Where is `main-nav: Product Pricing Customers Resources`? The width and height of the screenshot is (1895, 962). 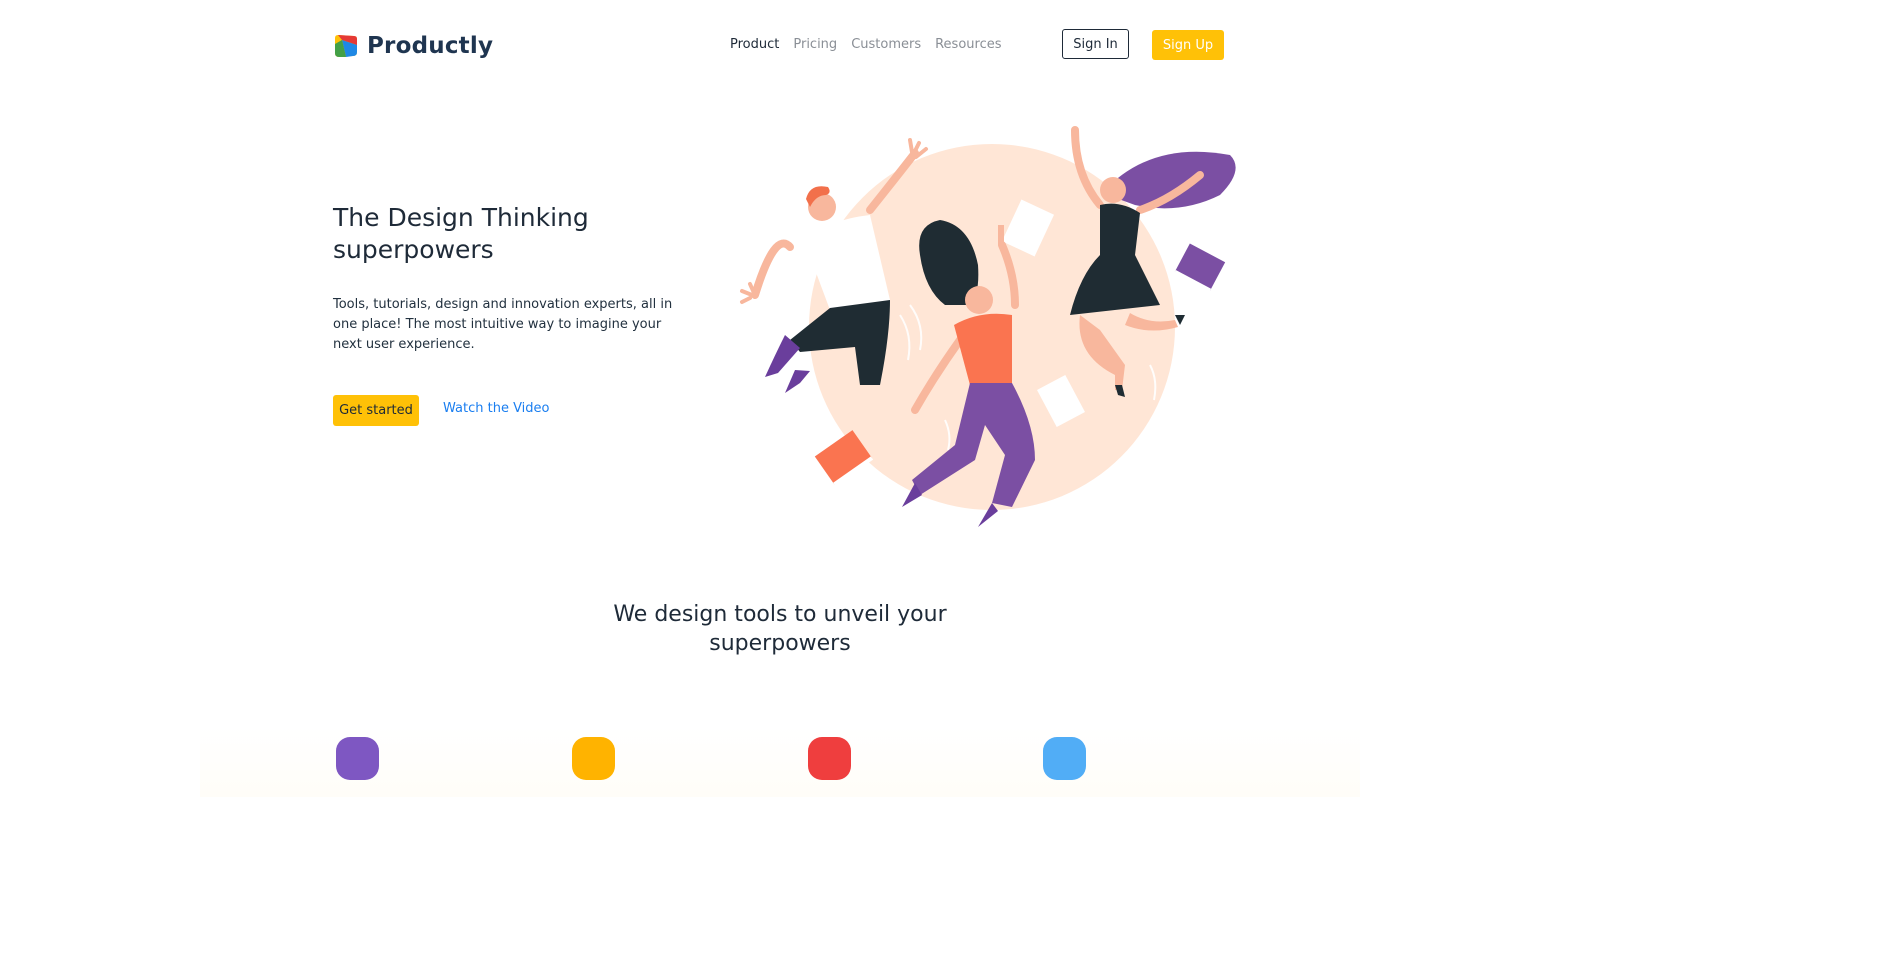
main-nav: Product Pricing Customers Resources is located at coordinates (866, 44).